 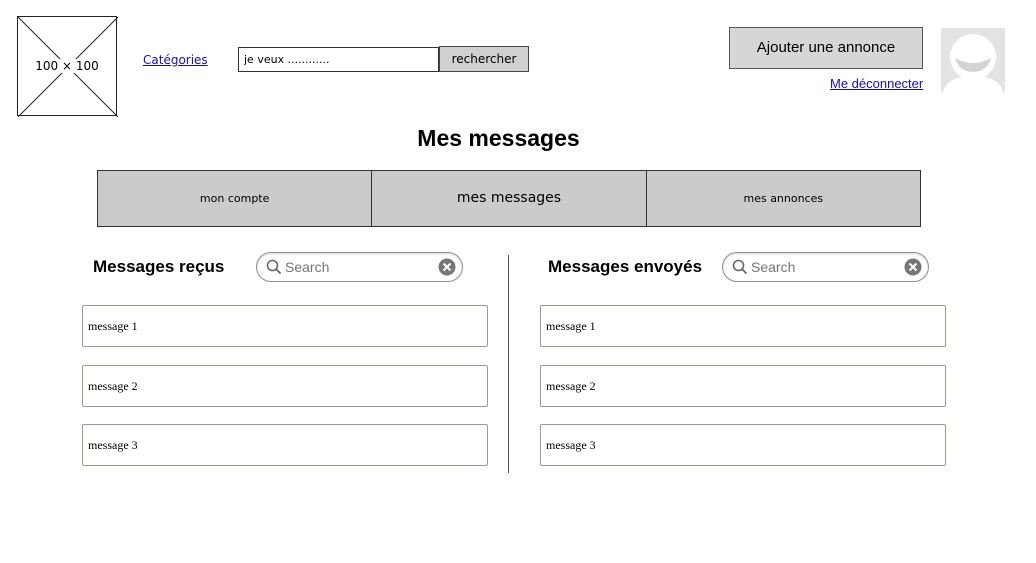 What do you see at coordinates (285, 445) in the screenshot?
I see `received-message-item: message 3` at bounding box center [285, 445].